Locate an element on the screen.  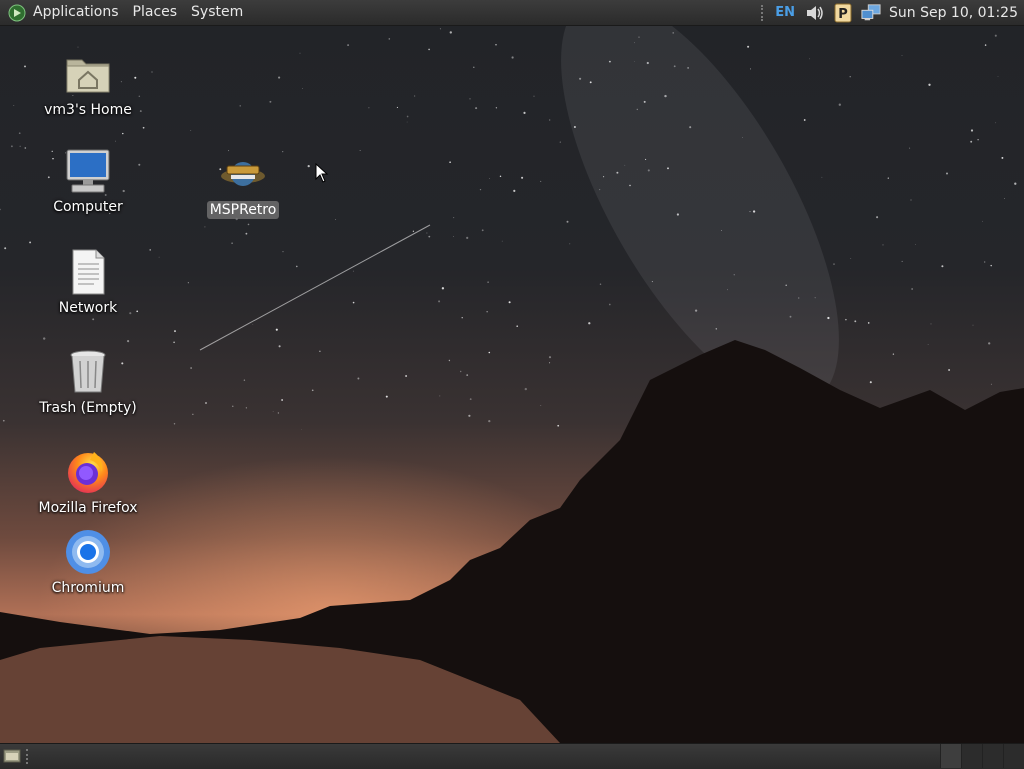
show-desktop-icon is located at coordinates (12, 756).